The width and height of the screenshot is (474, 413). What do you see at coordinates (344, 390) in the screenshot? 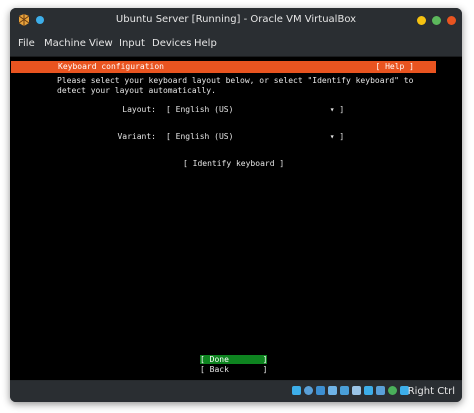
I see `usb-icon` at bounding box center [344, 390].